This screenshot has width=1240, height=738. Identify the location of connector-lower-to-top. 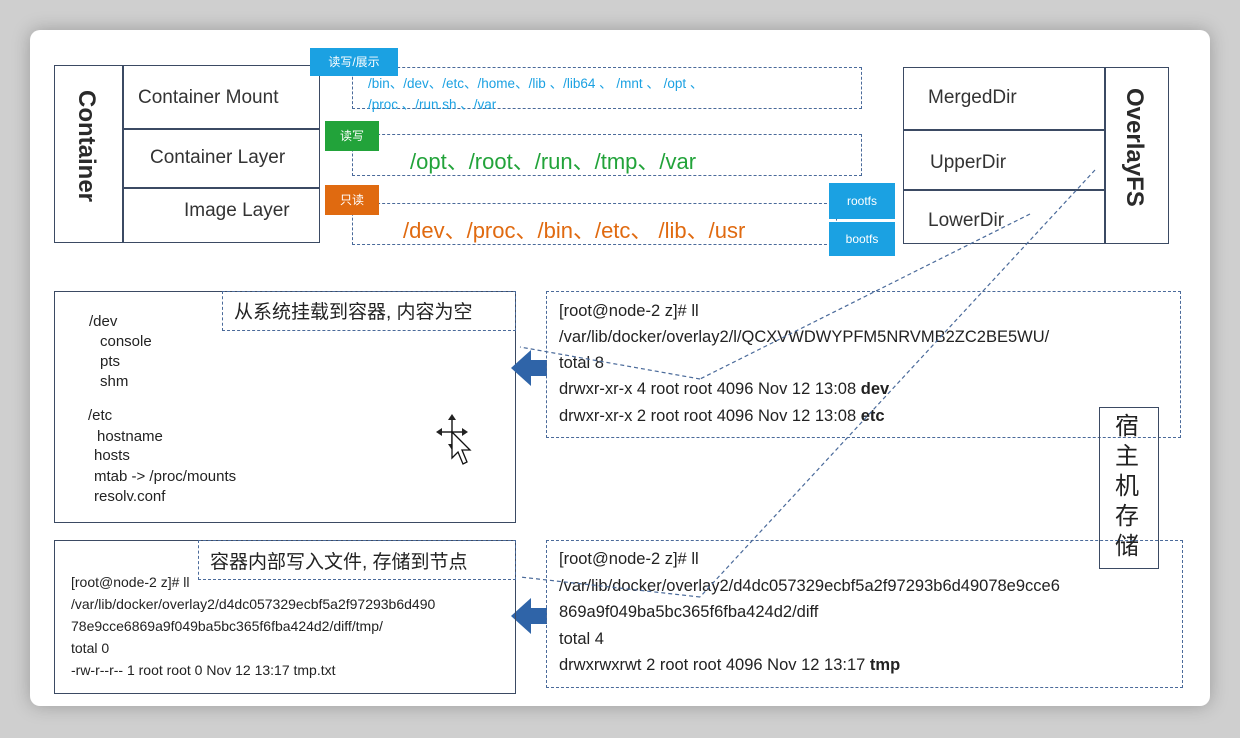
(865, 296).